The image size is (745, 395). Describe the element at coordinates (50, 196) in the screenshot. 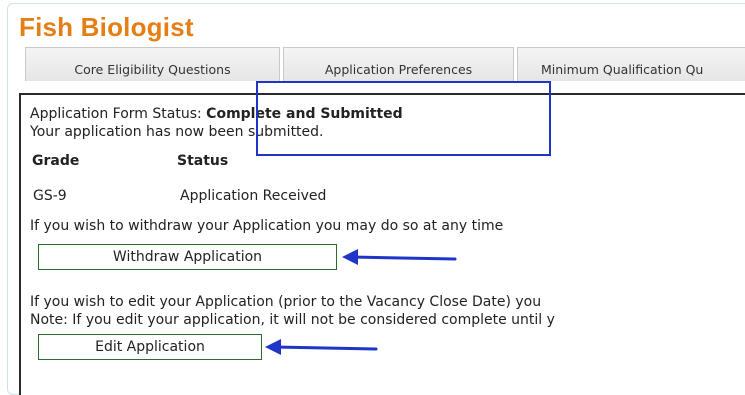

I see `grade-cell: GS-9` at that location.